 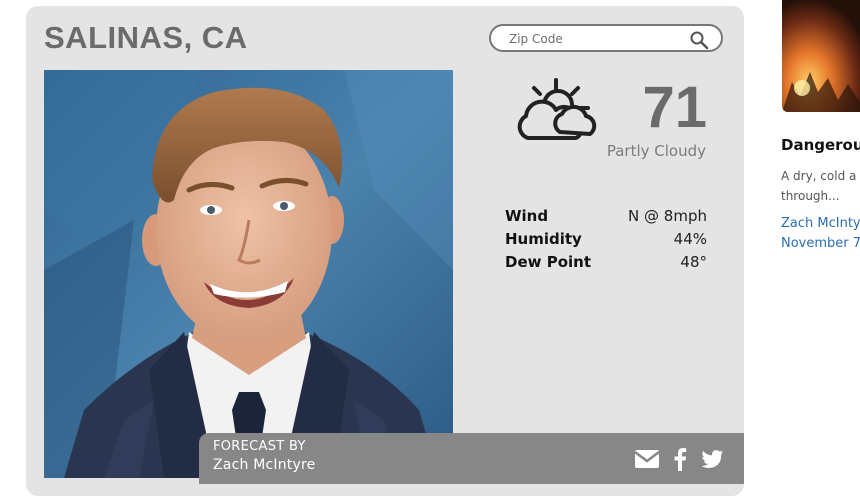 What do you see at coordinates (543, 238) in the screenshot?
I see `stat-label: Humidity` at bounding box center [543, 238].